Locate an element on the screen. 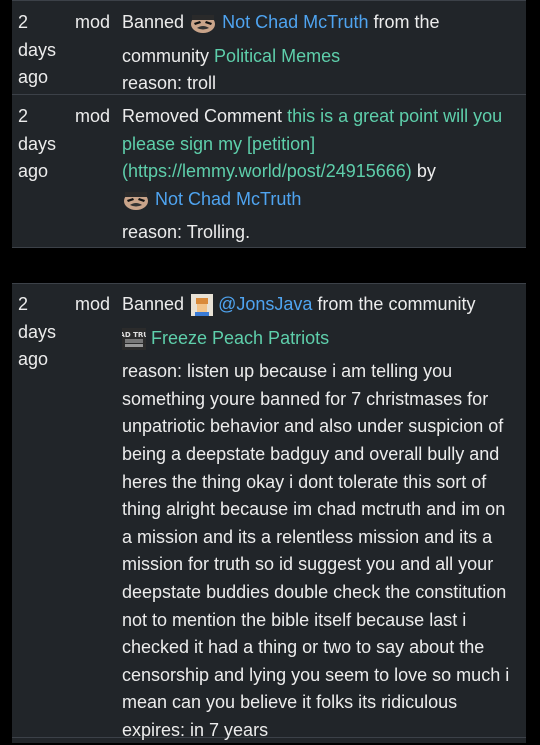 The image size is (540, 745). svg-text: CHAD TRUTH is located at coordinates (134, 335).